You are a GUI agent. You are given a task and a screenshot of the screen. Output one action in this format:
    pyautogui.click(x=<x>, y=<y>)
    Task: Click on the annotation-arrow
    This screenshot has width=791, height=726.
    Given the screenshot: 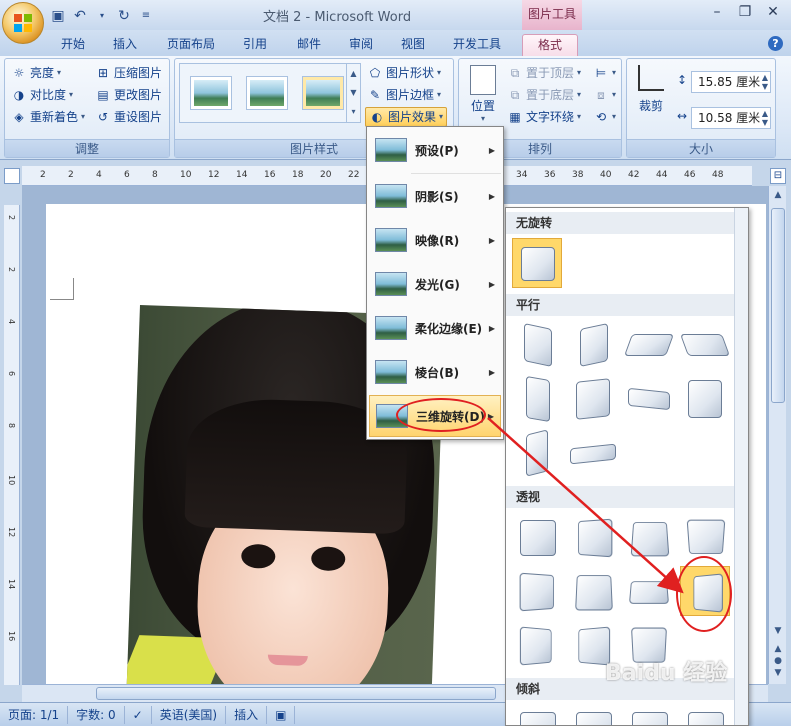 What is the action you would take?
    pyautogui.click(x=585, y=505)
    